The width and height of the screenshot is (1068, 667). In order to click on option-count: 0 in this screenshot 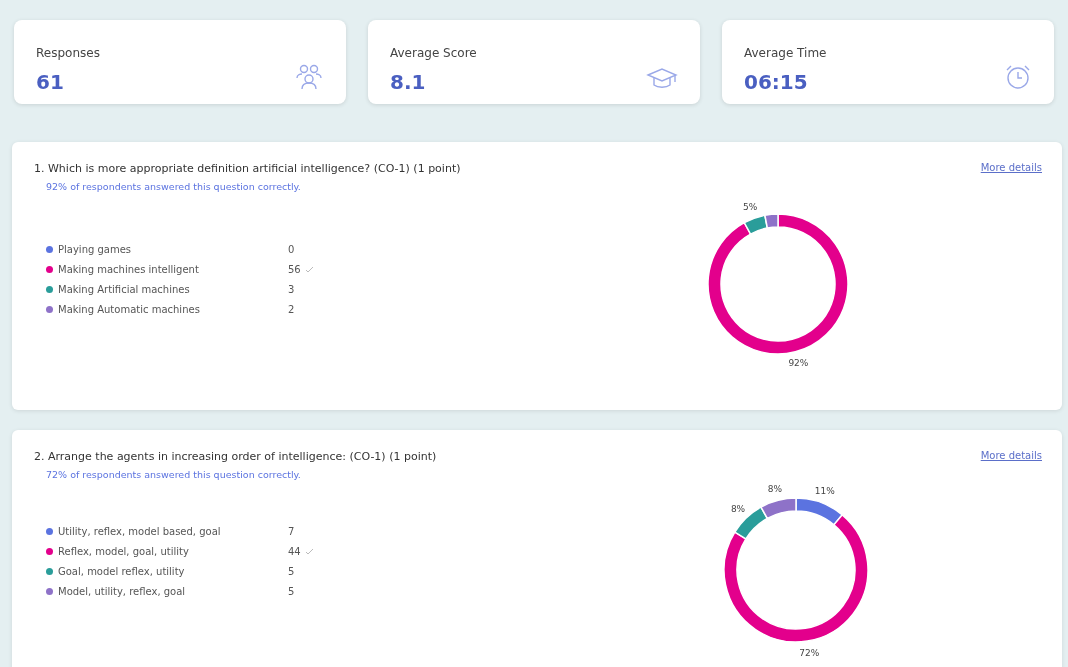, I will do `click(291, 249)`.